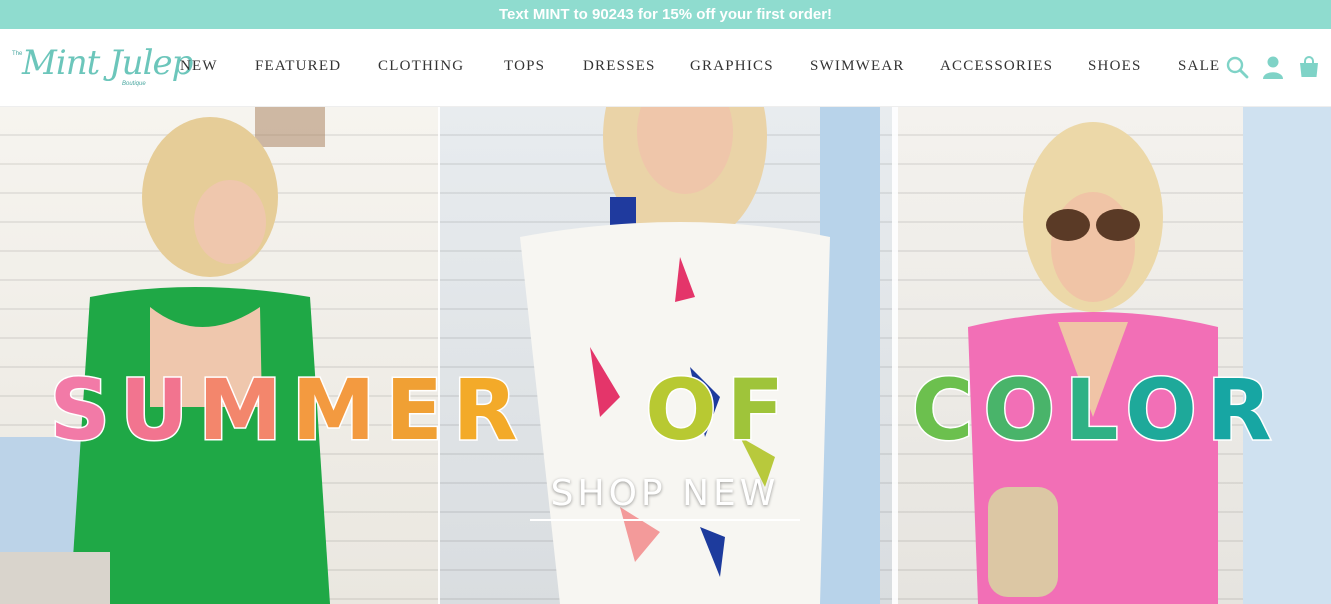 This screenshot has width=1331, height=604. I want to click on nav-item-swimwear: SWIMWEAR, so click(857, 66).